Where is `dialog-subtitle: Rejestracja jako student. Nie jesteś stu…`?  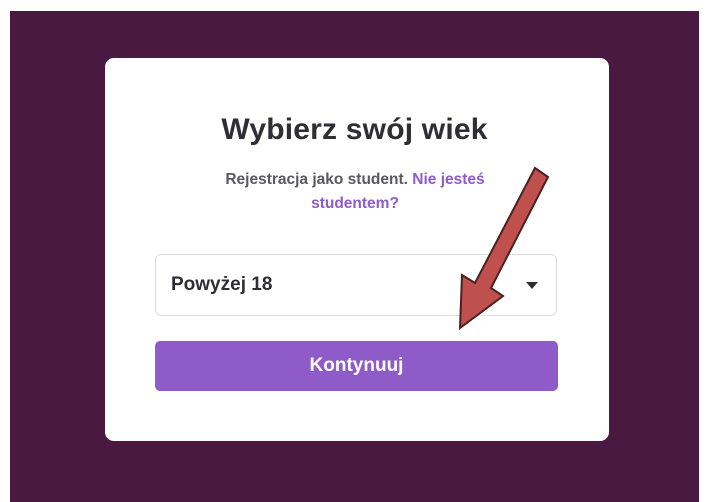 dialog-subtitle: Rejestracja jako student. Nie jesteś stu… is located at coordinates (355, 192).